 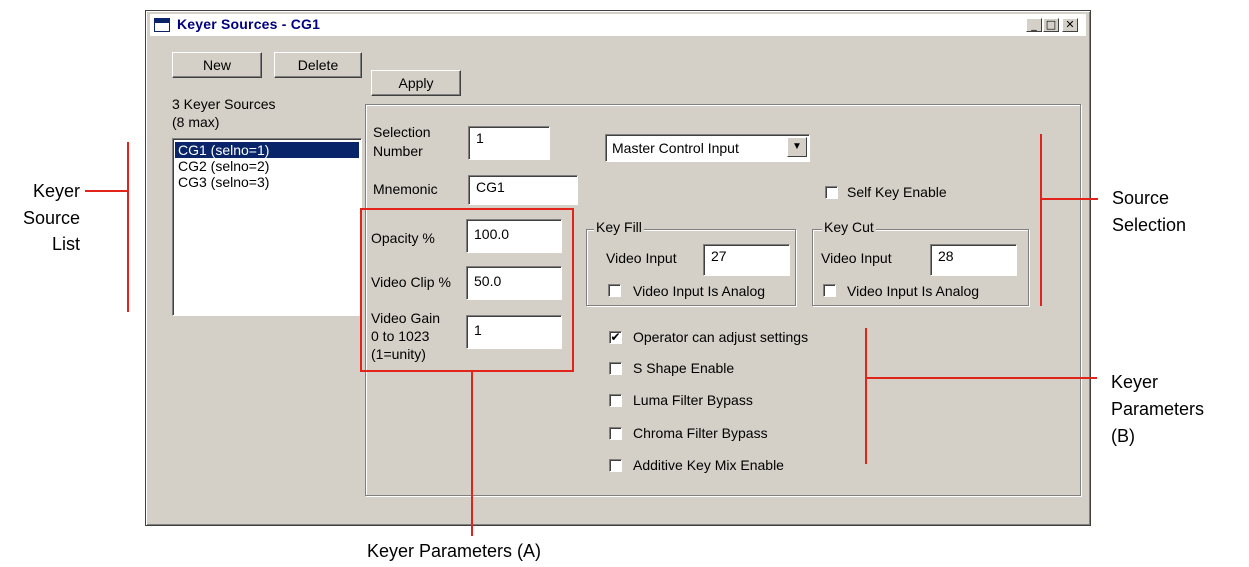 I want to click on luma-filter-checkbox, so click(x=615, y=400).